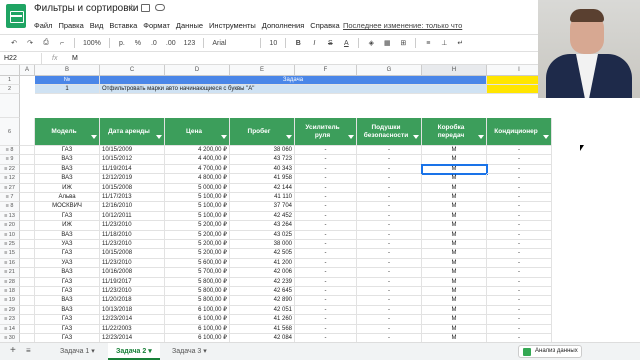 This screenshot has height=360, width=640. Describe the element at coordinates (27, 70) in the screenshot. I see `column-header-a: A` at that location.